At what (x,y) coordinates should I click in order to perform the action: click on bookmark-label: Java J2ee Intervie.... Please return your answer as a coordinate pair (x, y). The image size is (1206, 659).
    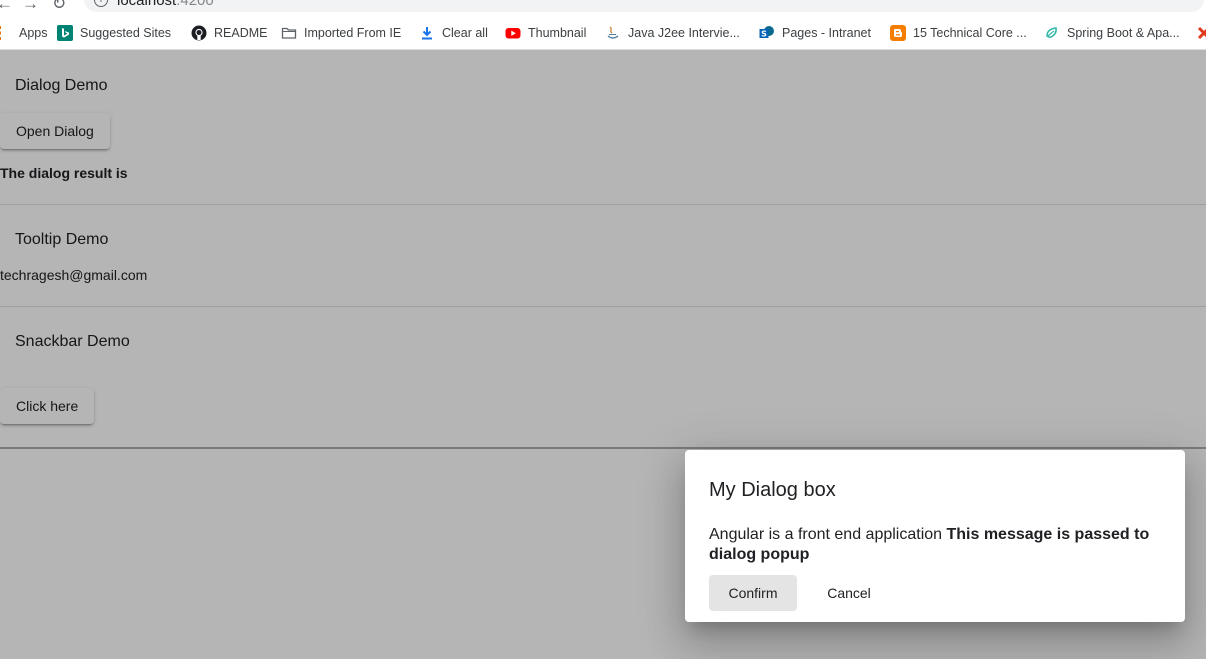
    Looking at the image, I should click on (684, 33).